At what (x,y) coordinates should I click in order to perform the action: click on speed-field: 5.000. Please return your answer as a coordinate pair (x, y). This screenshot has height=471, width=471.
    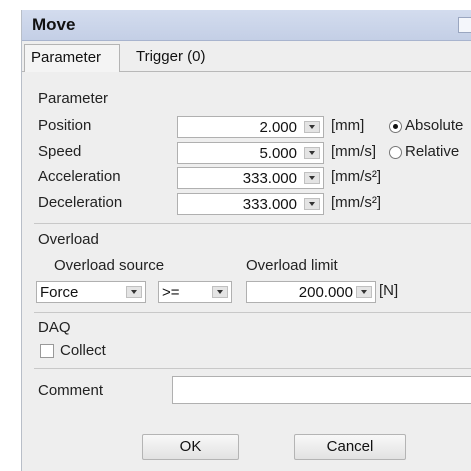
    Looking at the image, I should click on (250, 153).